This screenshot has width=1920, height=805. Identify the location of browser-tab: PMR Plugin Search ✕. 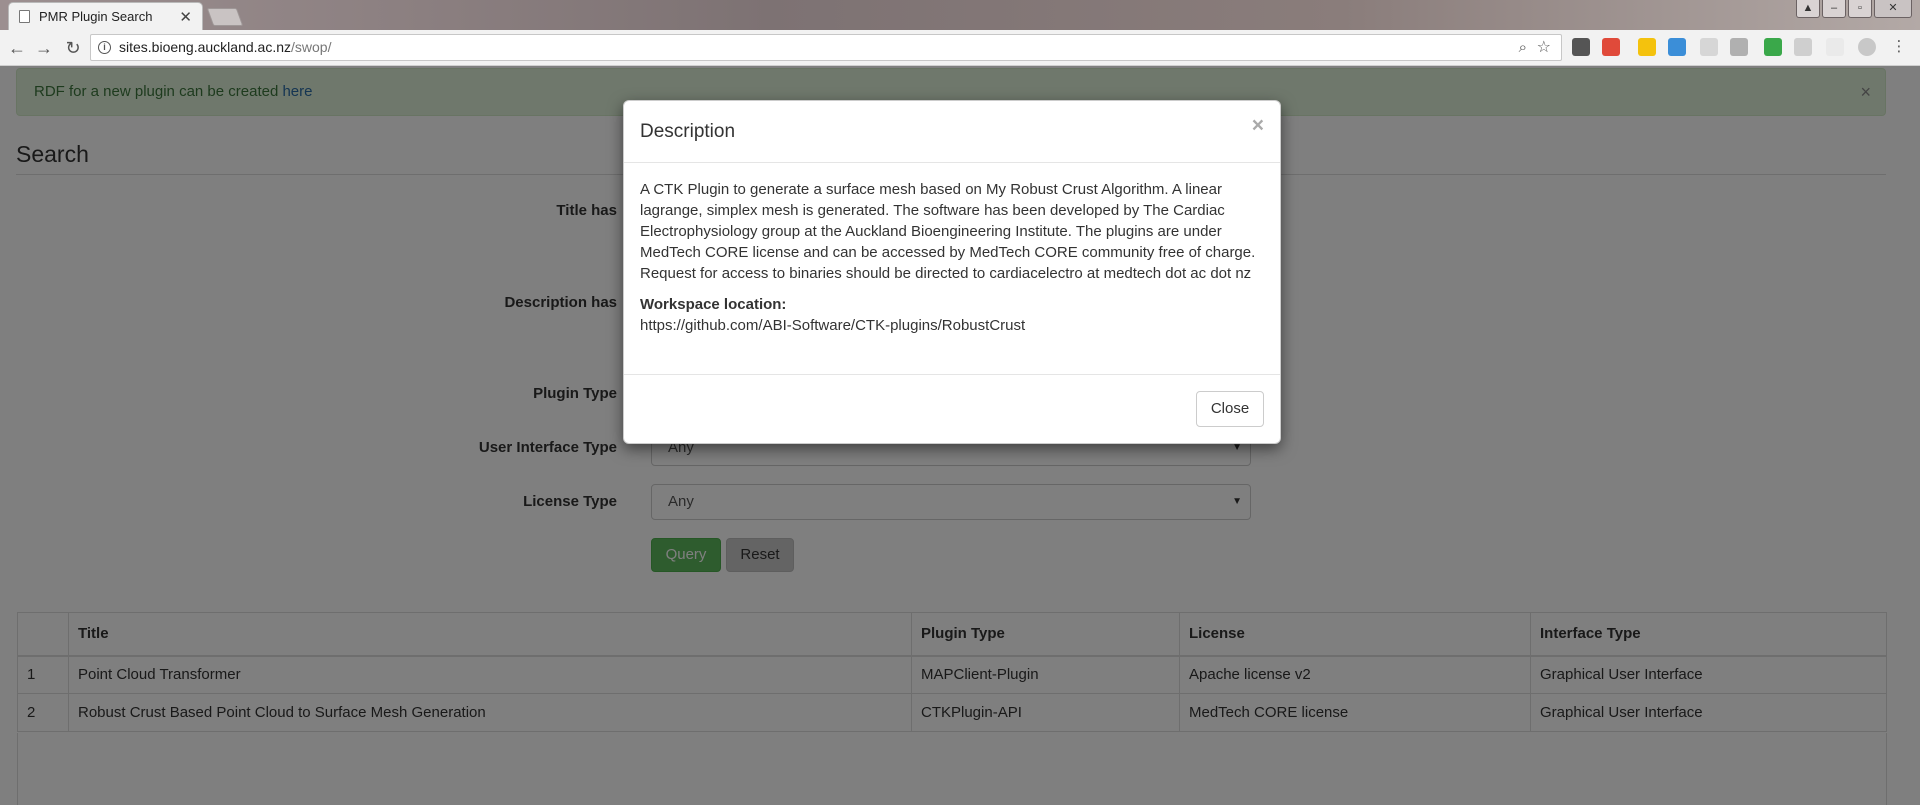
(105, 16).